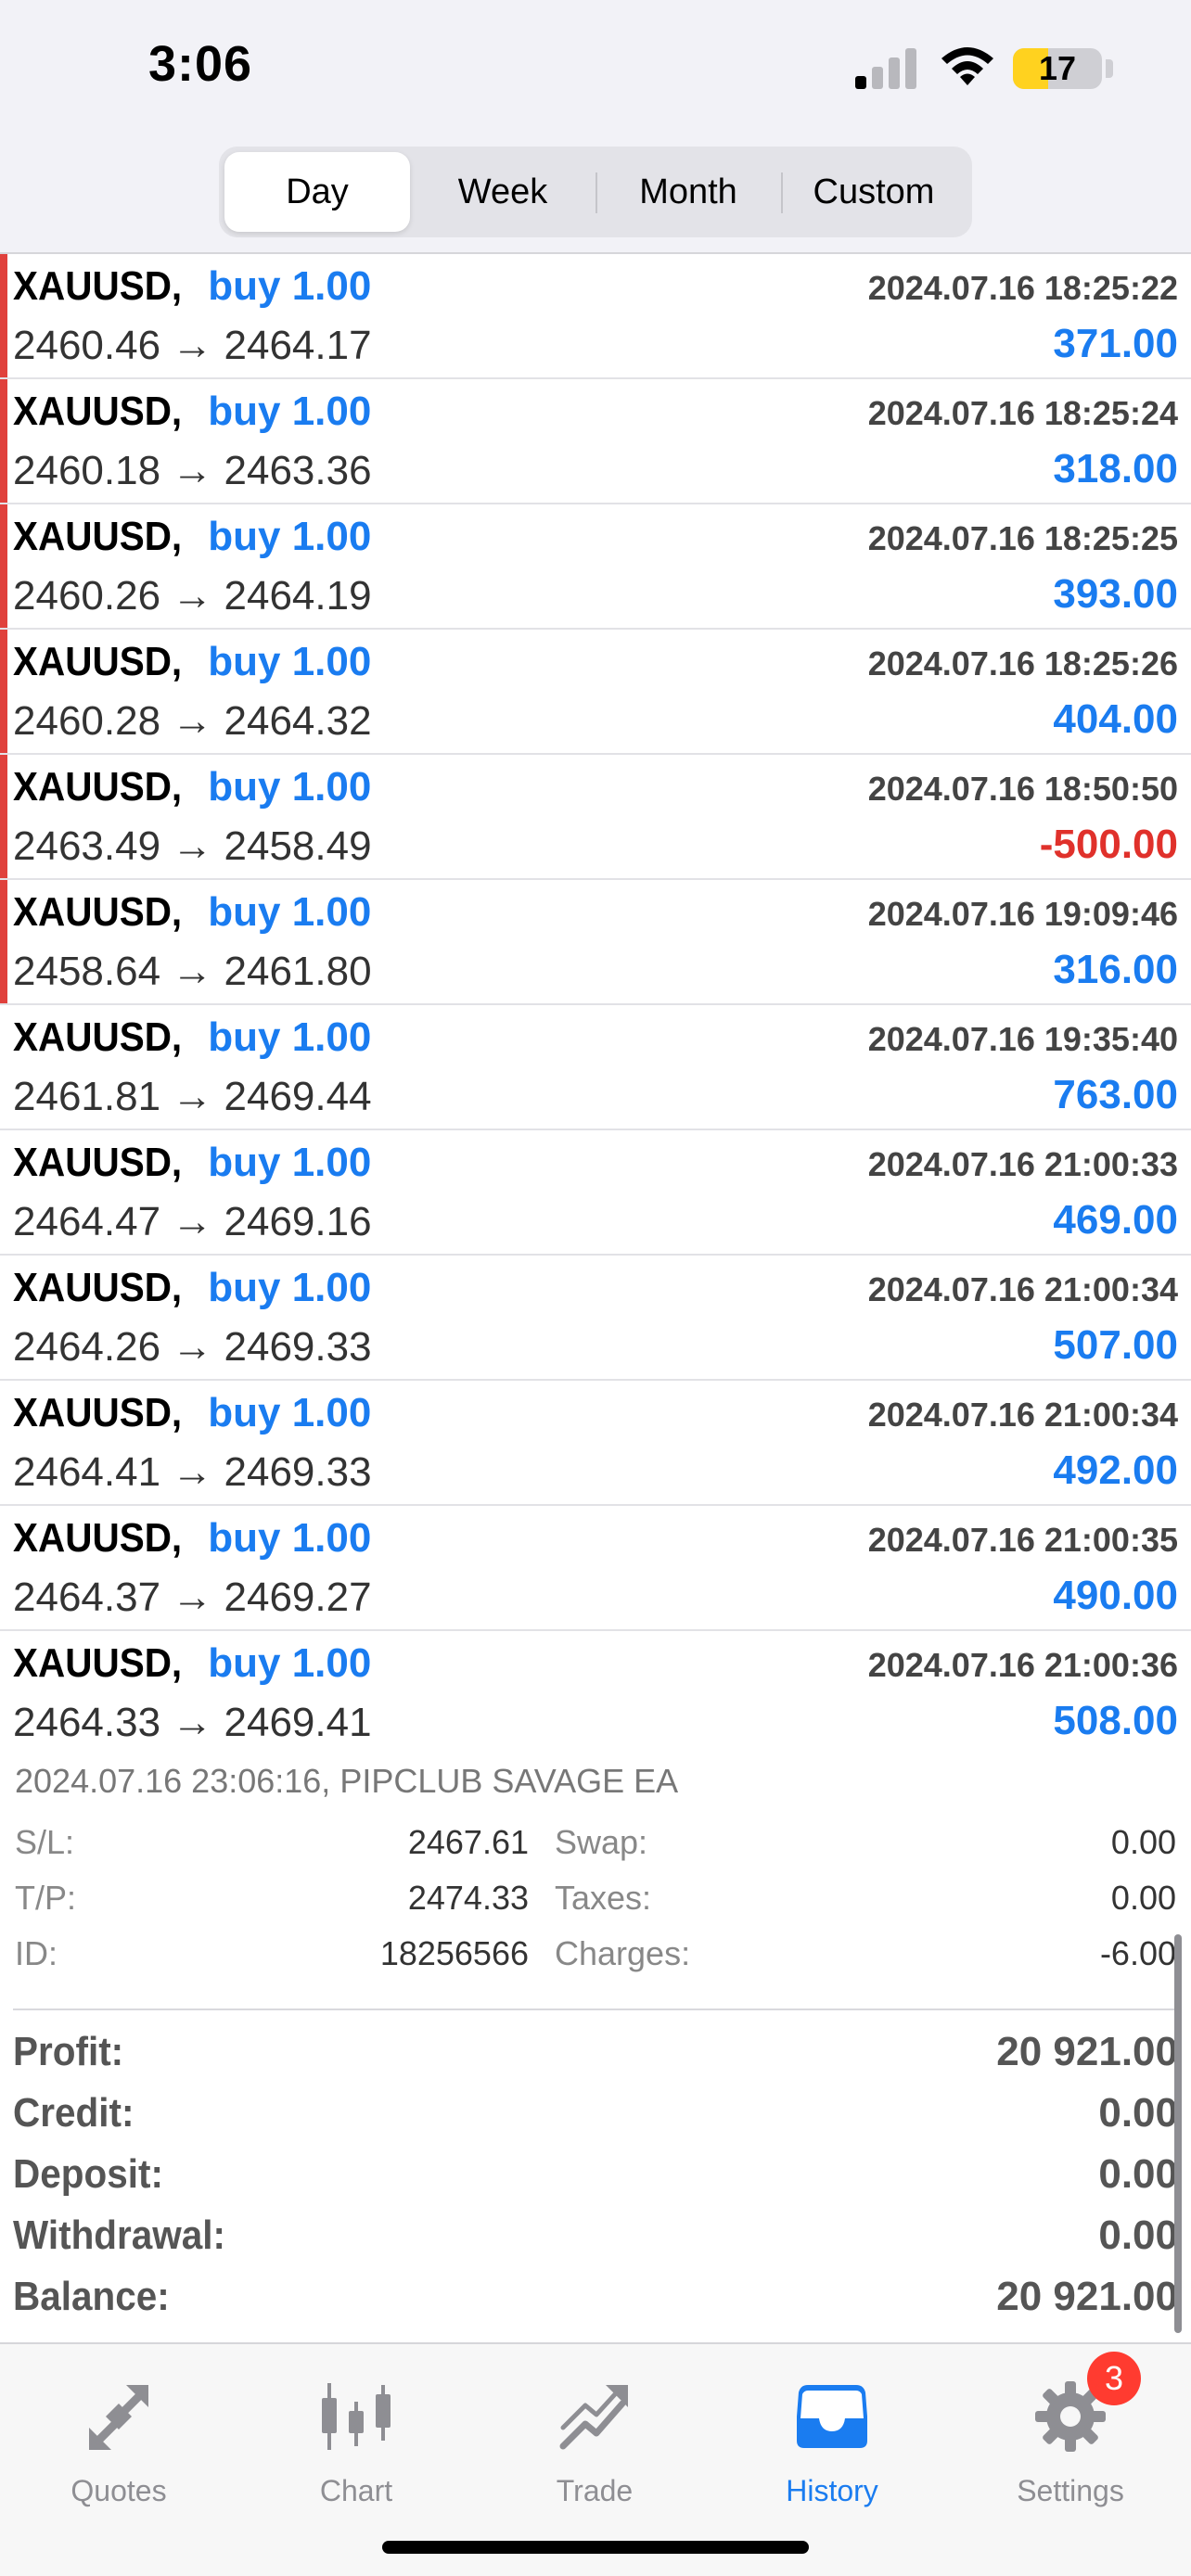 Image resolution: width=1191 pixels, height=2576 pixels. I want to click on detail-sl-label: S/L:, so click(45, 1842).